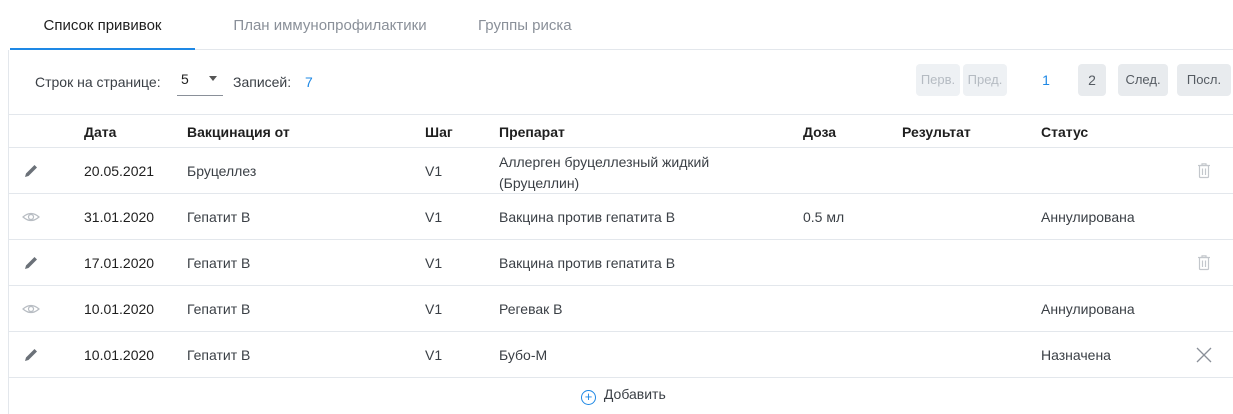 This screenshot has width=1233, height=414. Describe the element at coordinates (938, 80) in the screenshot. I see `first-page-button: Перв.` at that location.